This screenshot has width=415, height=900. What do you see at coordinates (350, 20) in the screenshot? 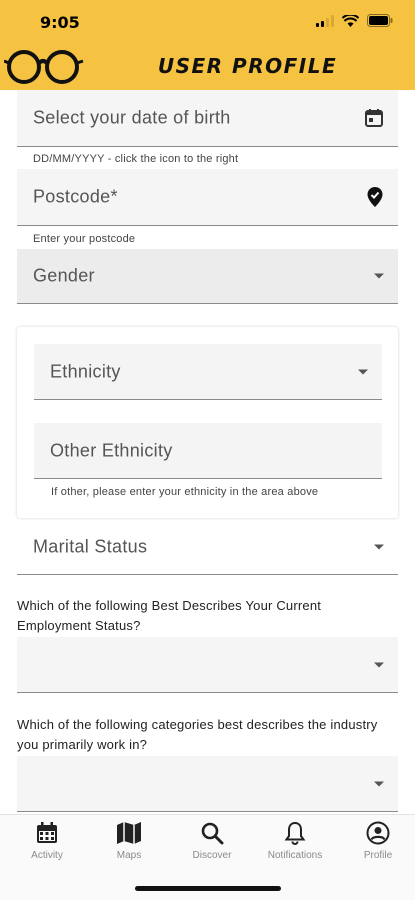
I see `wifi-icon` at bounding box center [350, 20].